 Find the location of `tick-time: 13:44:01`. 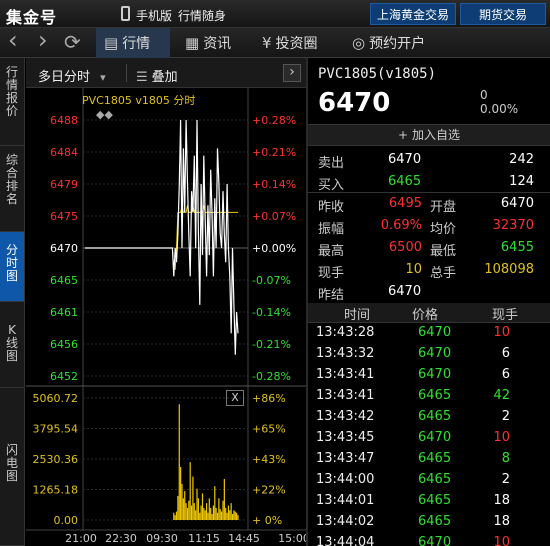

tick-time: 13:44:01 is located at coordinates (345, 500).